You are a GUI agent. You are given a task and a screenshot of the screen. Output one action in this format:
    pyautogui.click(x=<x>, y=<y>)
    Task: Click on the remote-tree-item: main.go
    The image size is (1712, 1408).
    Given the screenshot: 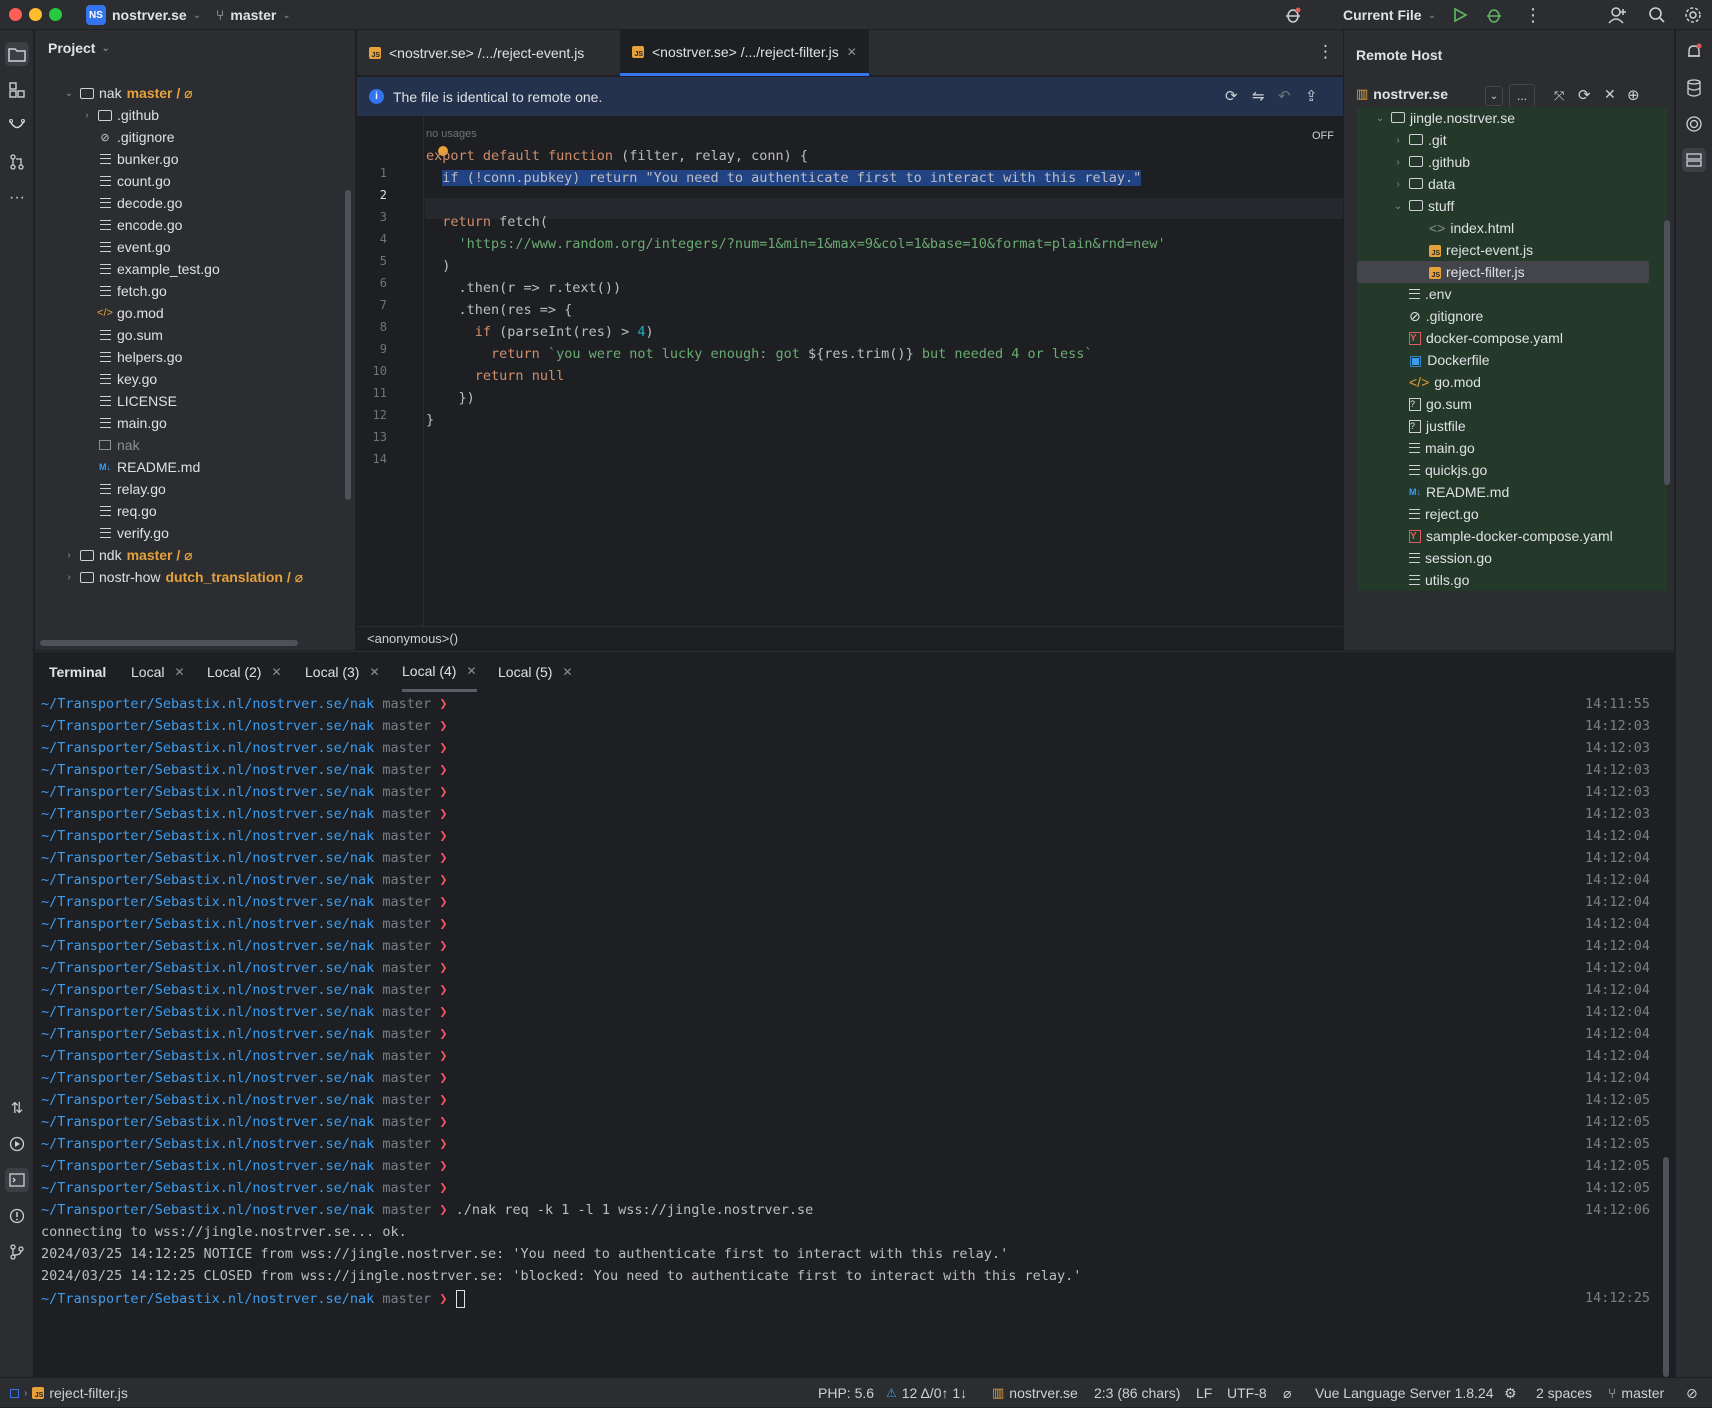 What is the action you would take?
    pyautogui.click(x=1433, y=448)
    